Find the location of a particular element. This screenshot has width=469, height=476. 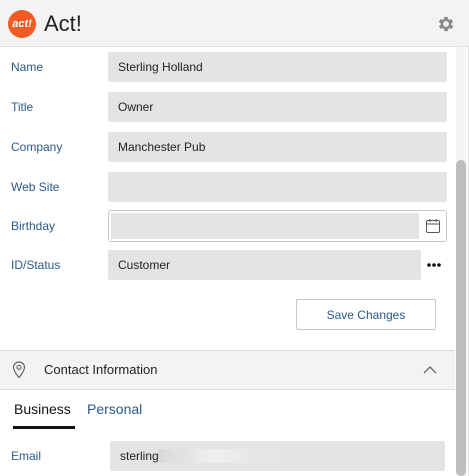

id-status-label: ID/Status is located at coordinates (36, 265).